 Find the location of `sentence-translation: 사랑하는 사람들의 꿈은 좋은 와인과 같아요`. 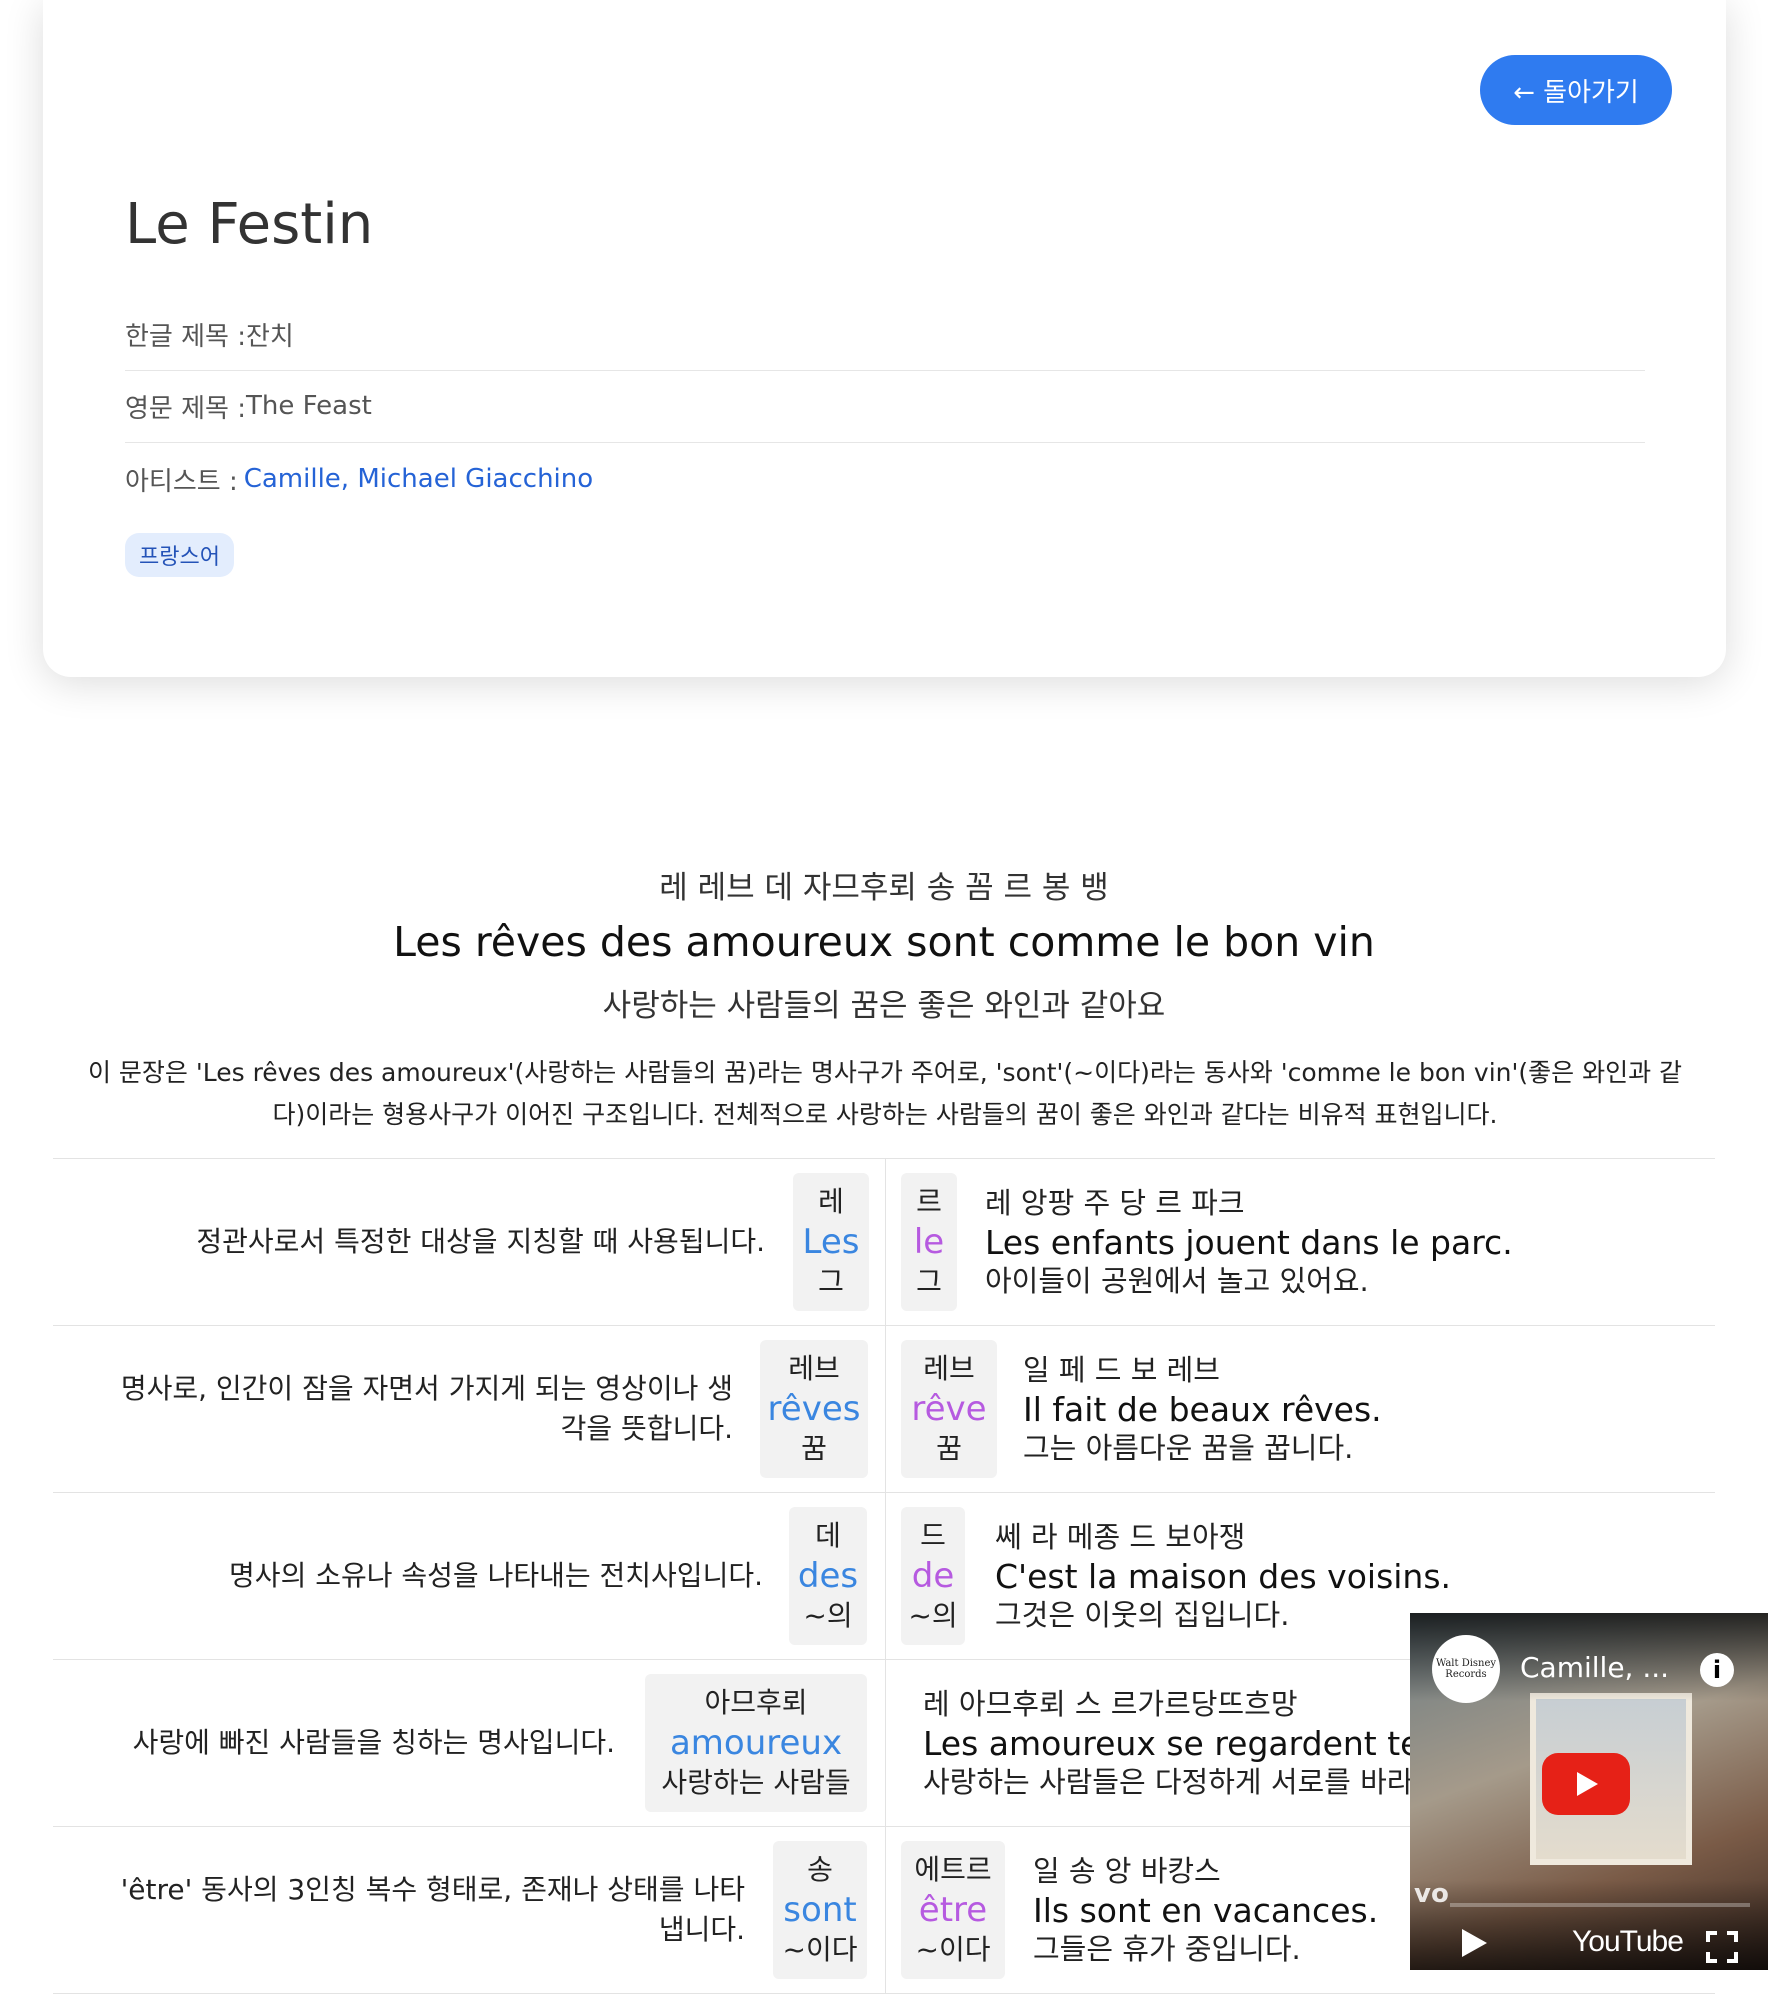

sentence-translation: 사랑하는 사람들의 꿈은 좋은 와인과 같아요 is located at coordinates (884, 1006).